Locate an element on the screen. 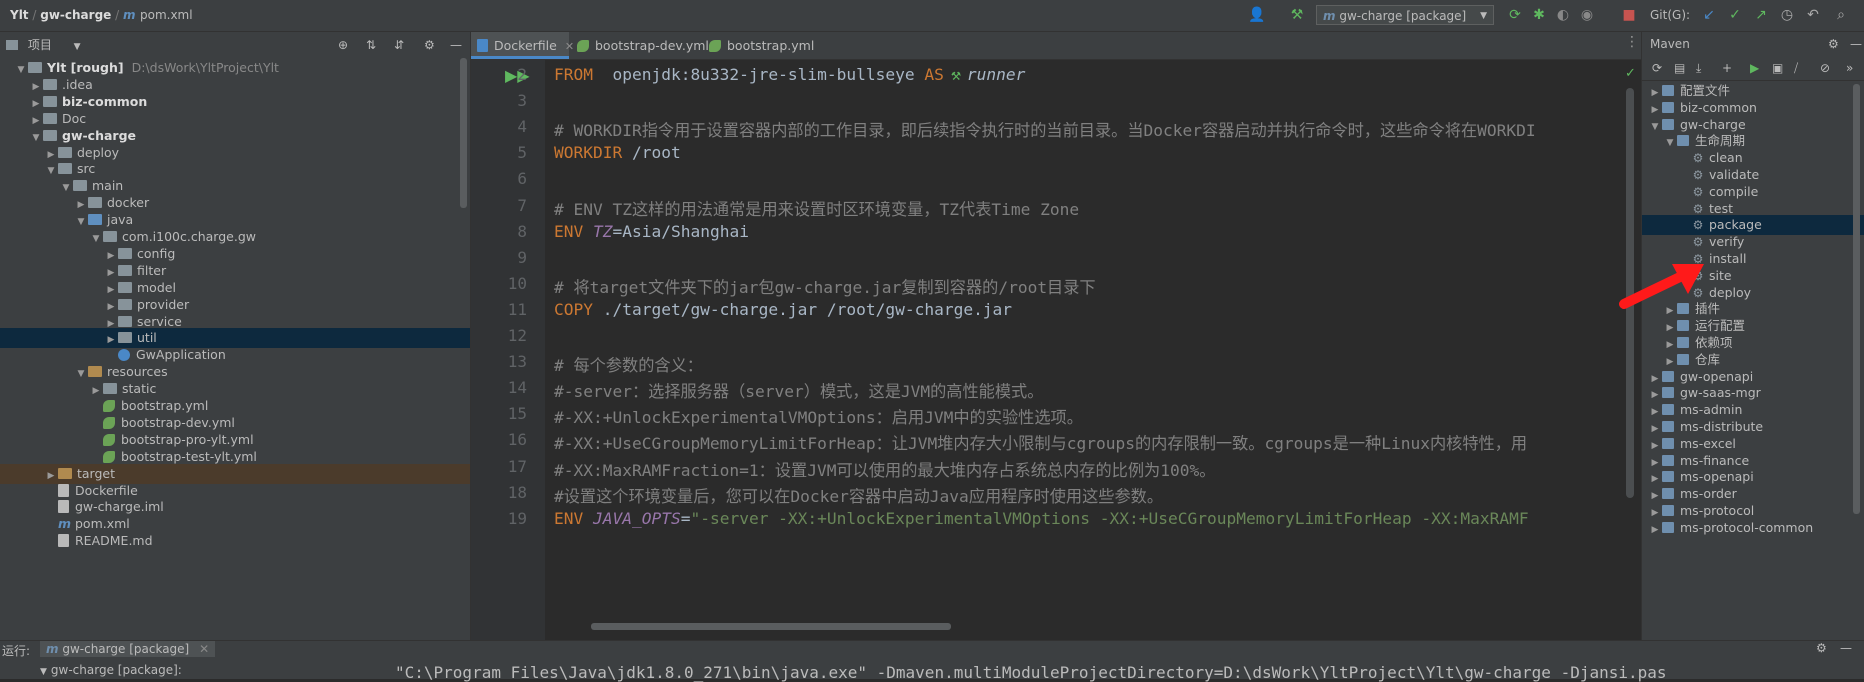  maven-item-label: gw-charge is located at coordinates (1713, 124).